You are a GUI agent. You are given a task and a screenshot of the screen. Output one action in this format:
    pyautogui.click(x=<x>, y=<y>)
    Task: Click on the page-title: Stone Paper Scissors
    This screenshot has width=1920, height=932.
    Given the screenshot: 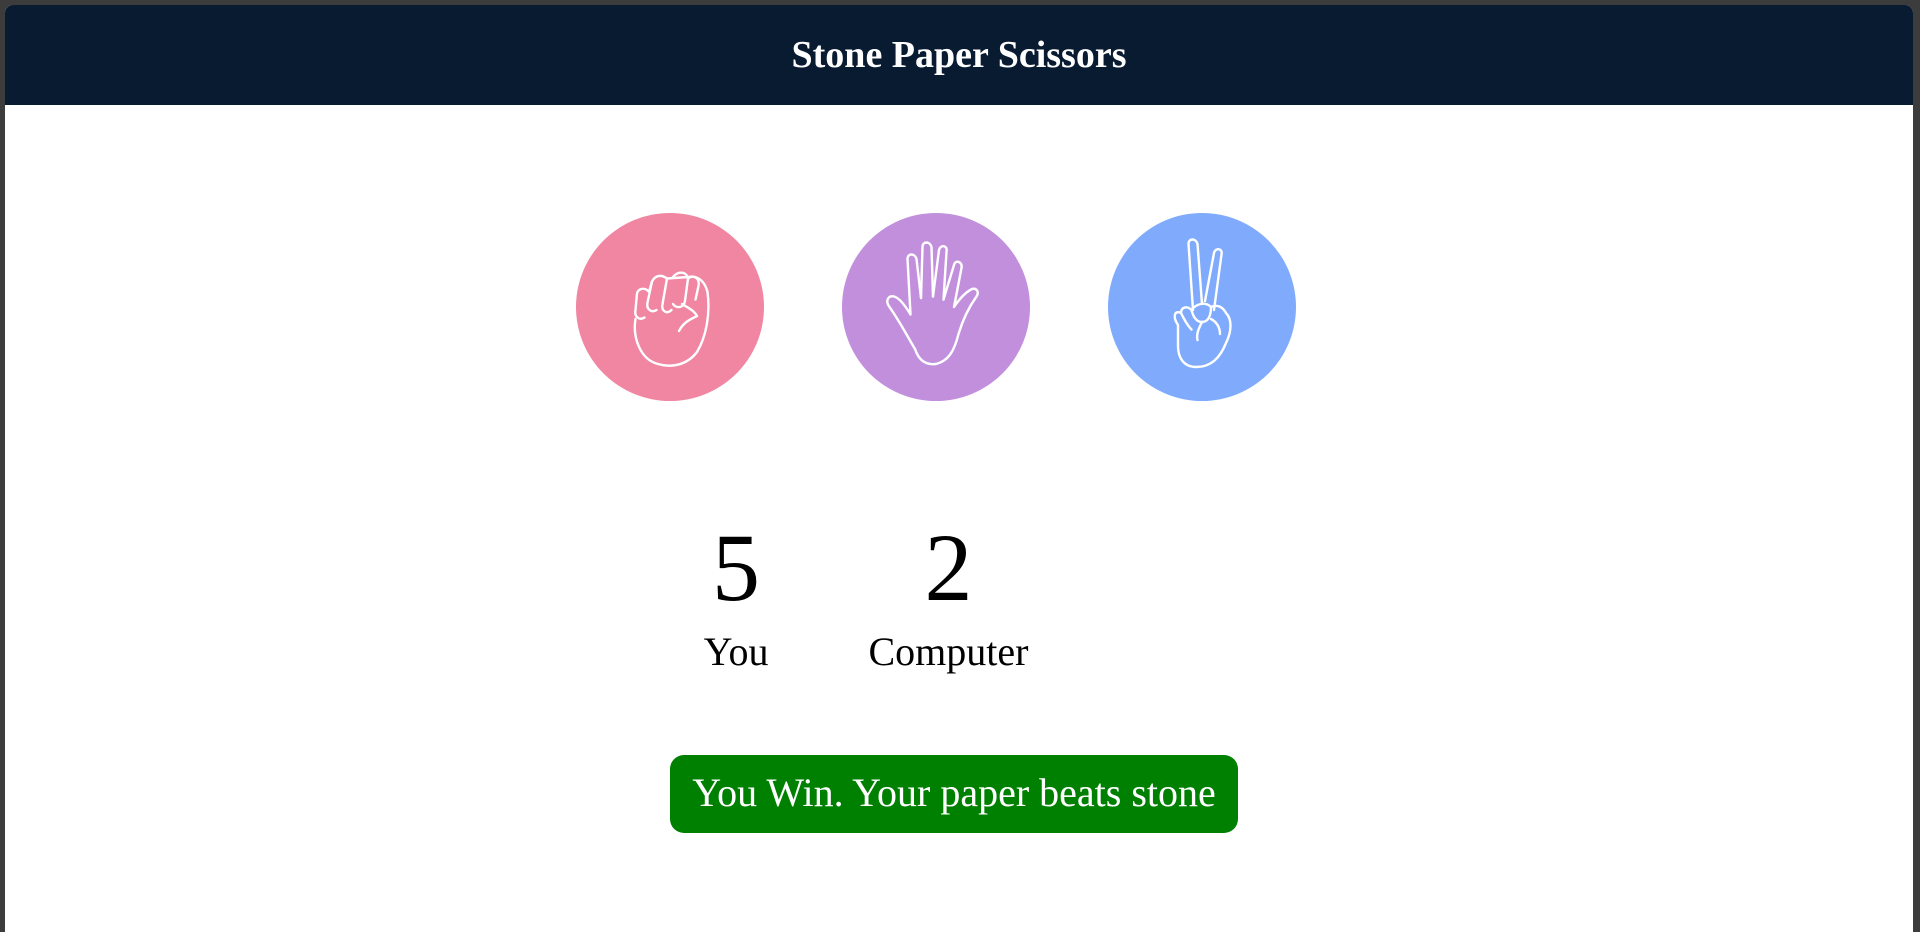 What is the action you would take?
    pyautogui.click(x=959, y=55)
    